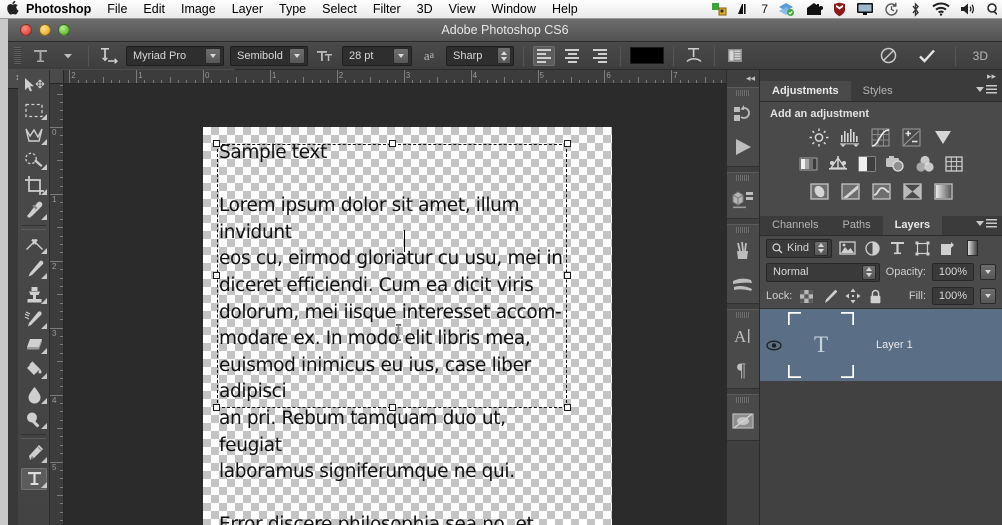  Describe the element at coordinates (912, 191) in the screenshot. I see `invert-icon` at that location.